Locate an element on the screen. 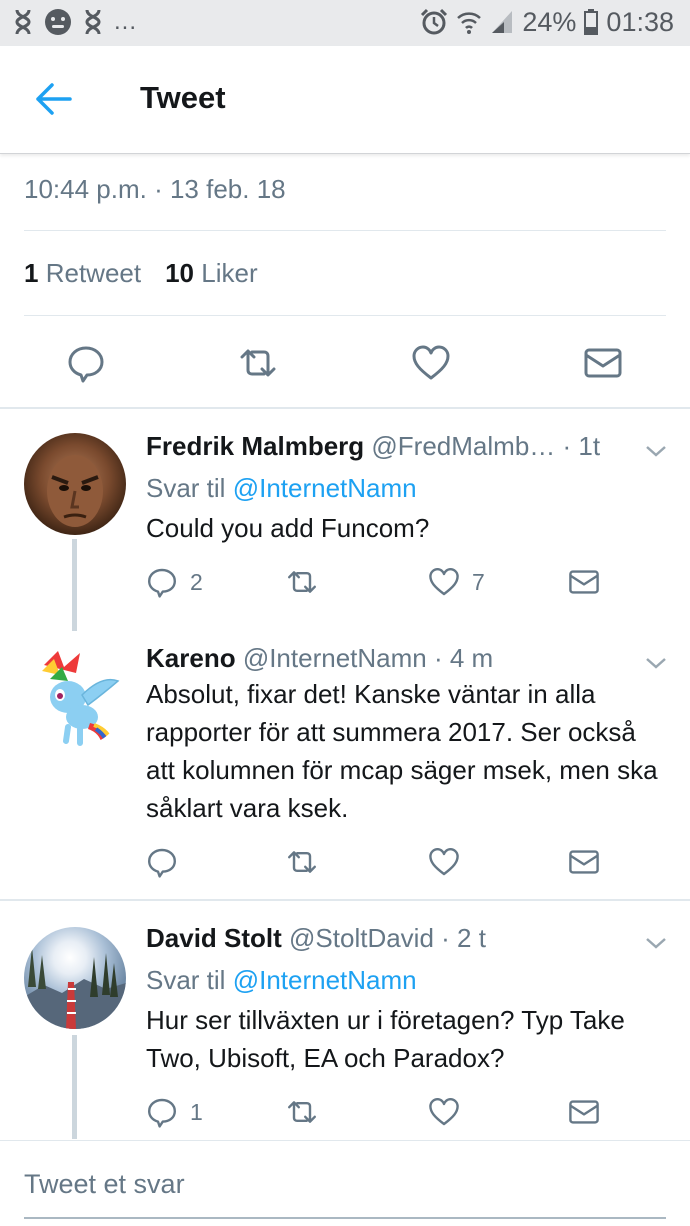 The width and height of the screenshot is (690, 1226). avatar-landscape-icon is located at coordinates (75, 988).